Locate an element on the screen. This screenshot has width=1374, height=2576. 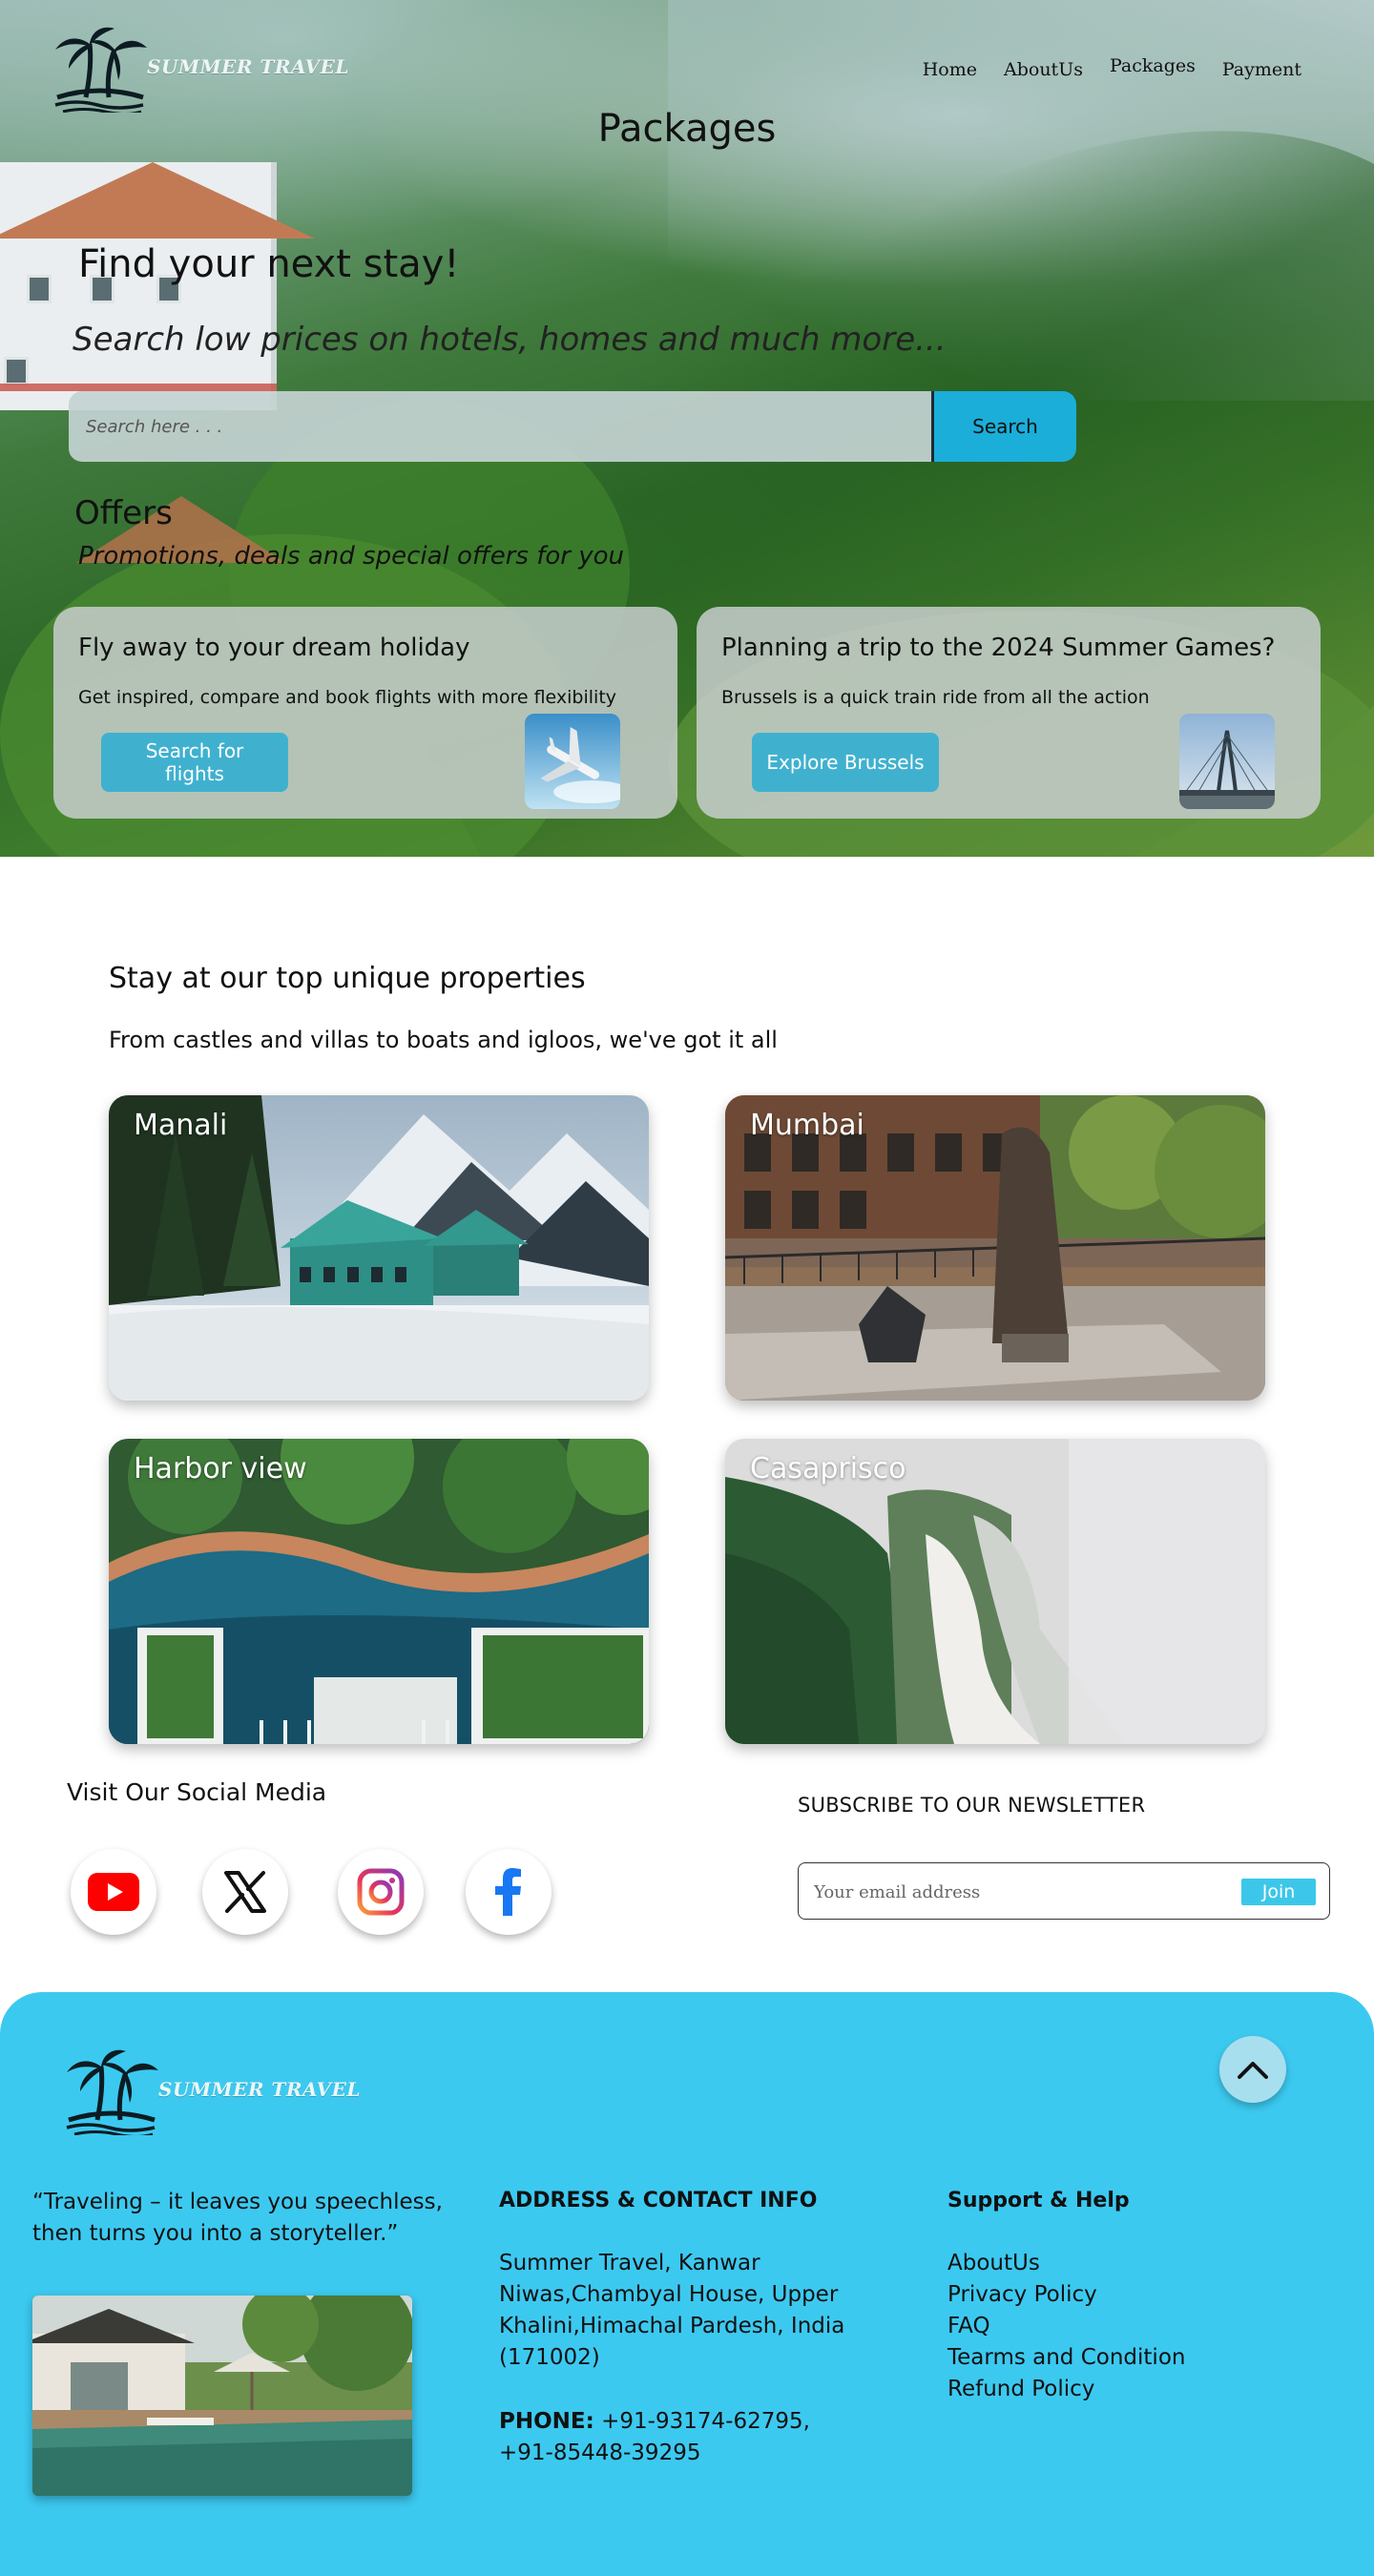
x-icon is located at coordinates (245, 1892).